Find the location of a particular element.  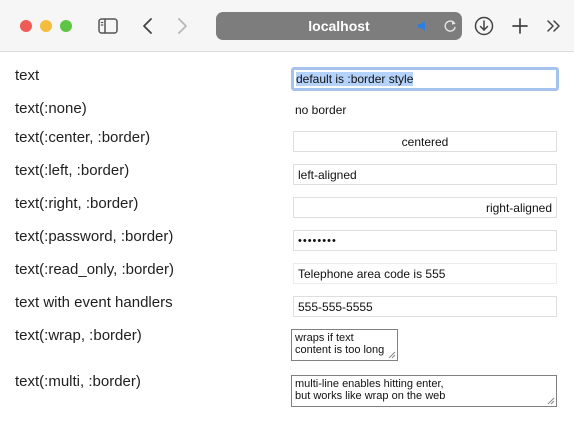

read-only-field: Telephone area code is 555 is located at coordinates (425, 273).